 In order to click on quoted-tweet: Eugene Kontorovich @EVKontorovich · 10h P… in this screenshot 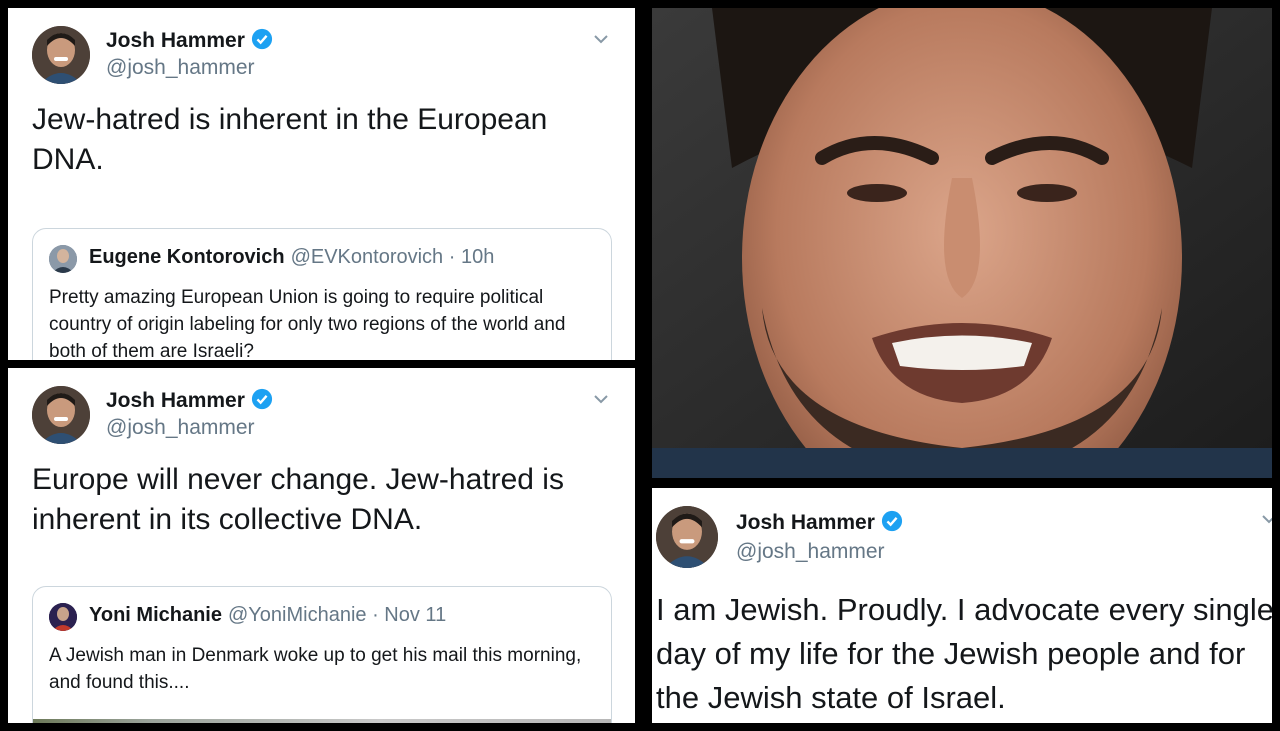, I will do `click(322, 294)`.